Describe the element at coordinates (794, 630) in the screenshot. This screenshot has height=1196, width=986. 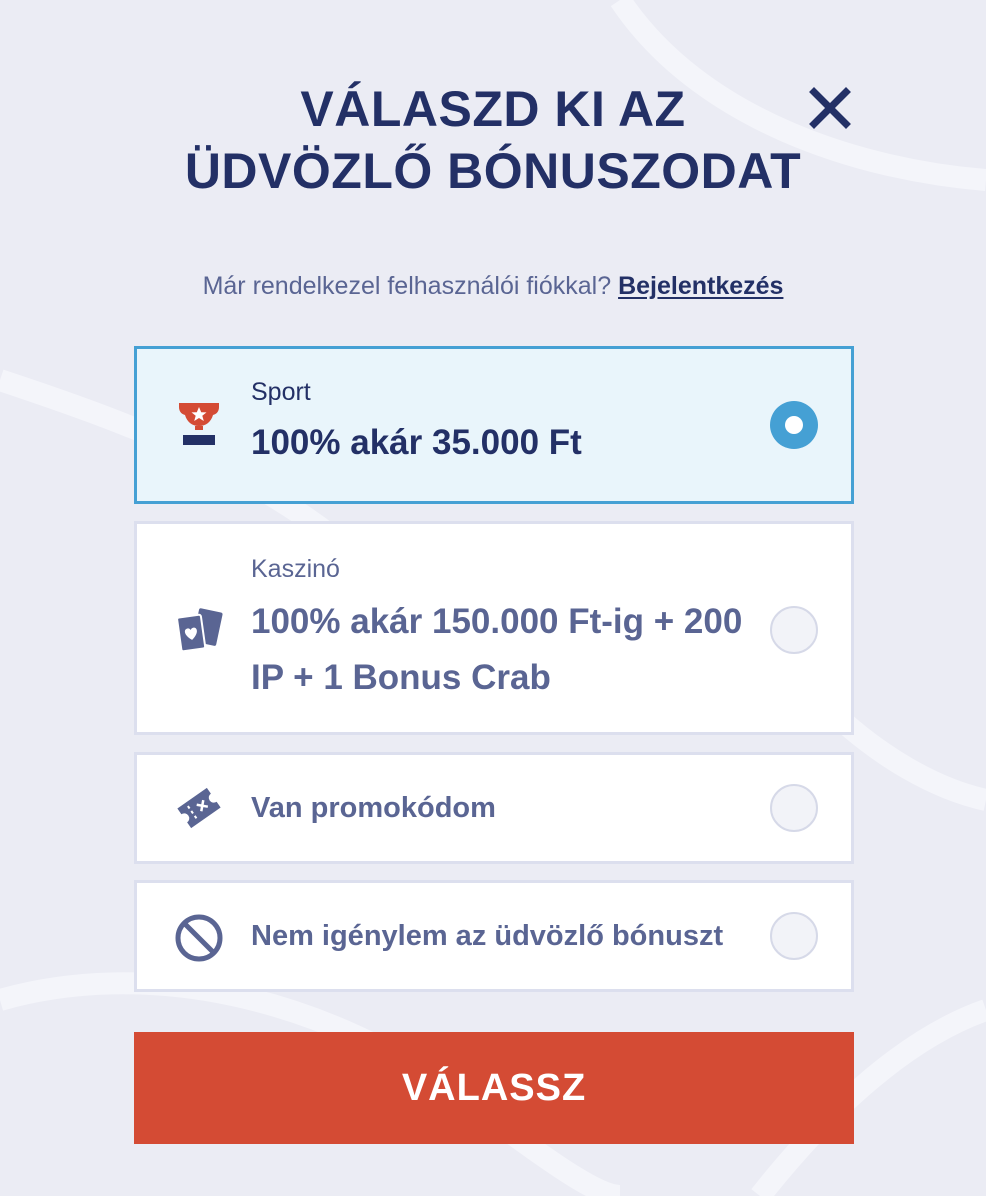
I see `radio-casino` at that location.